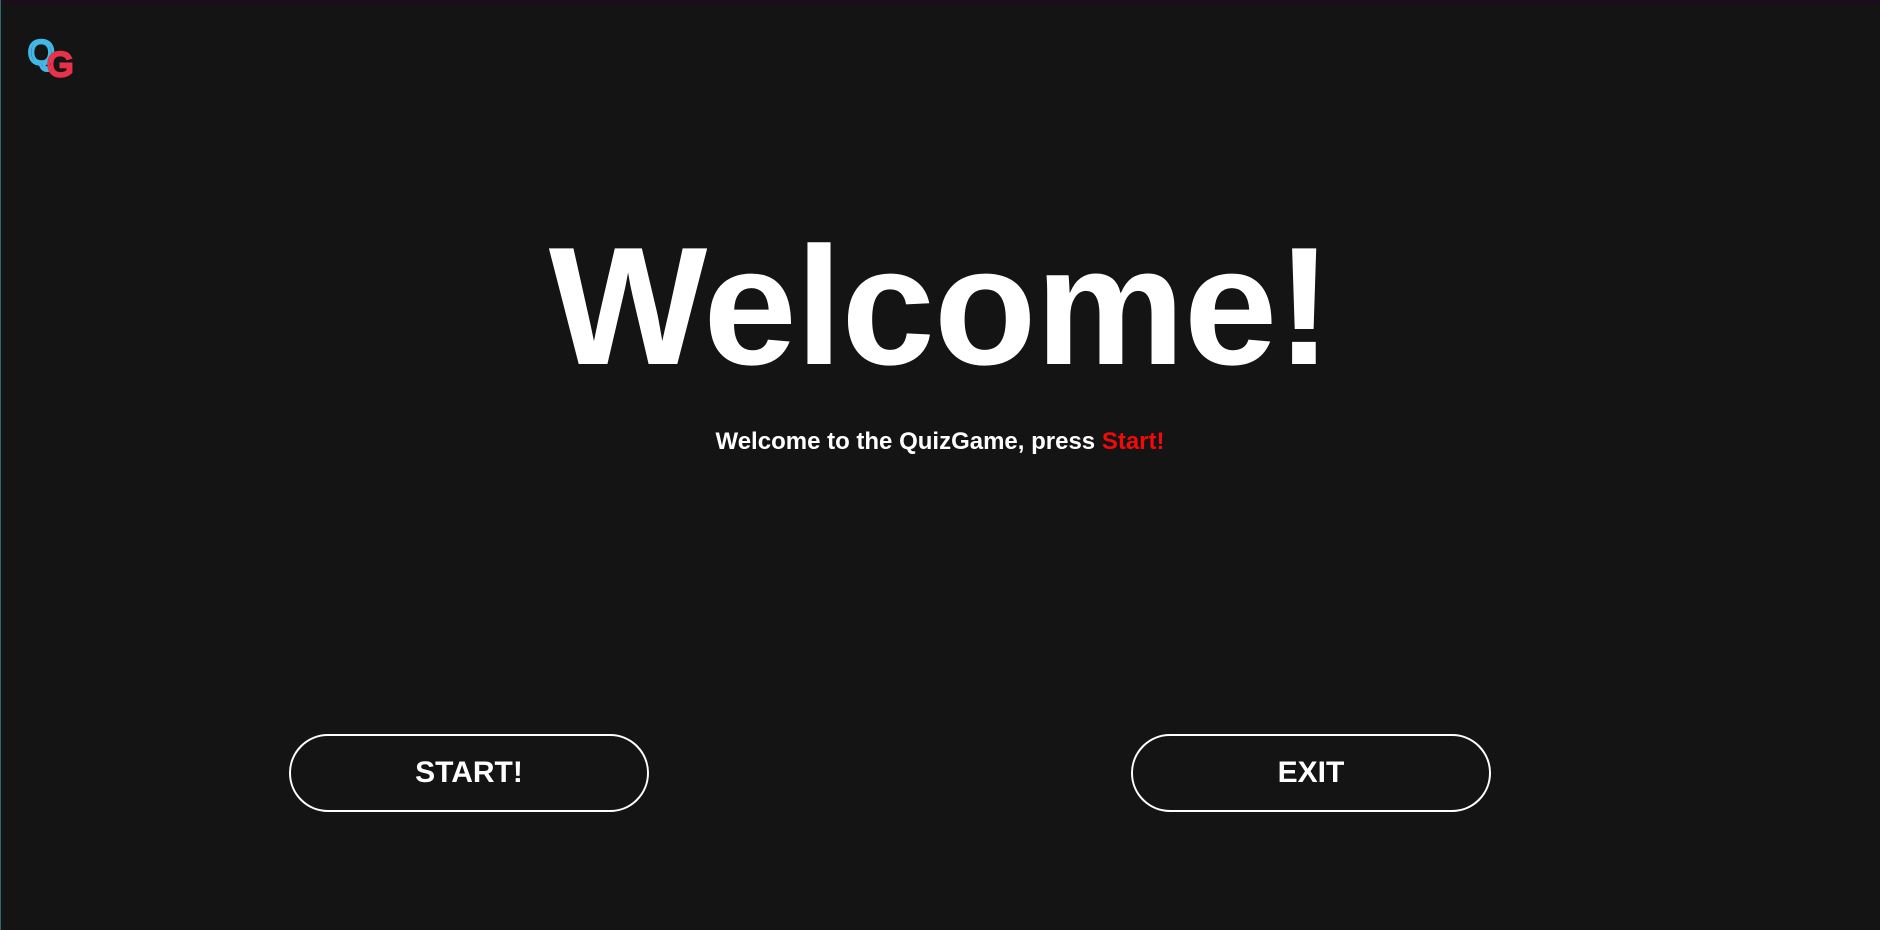 This screenshot has height=930, width=1880. What do you see at coordinates (940, 306) in the screenshot?
I see `welcome-title: Welcome!` at bounding box center [940, 306].